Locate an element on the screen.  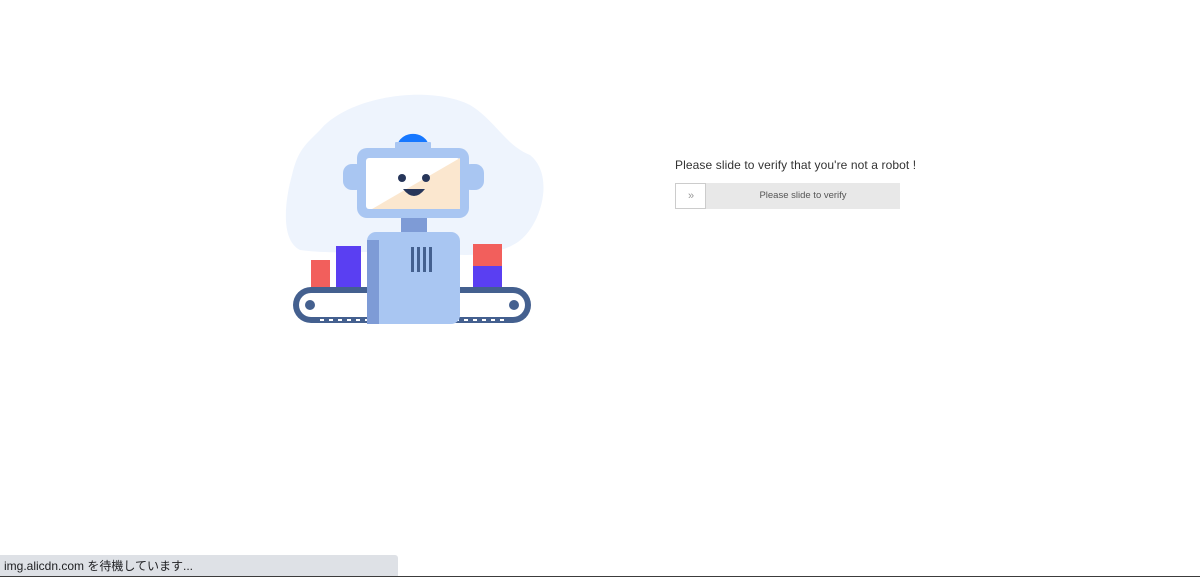
conveyor-left-wheel is located at coordinates (310, 305).